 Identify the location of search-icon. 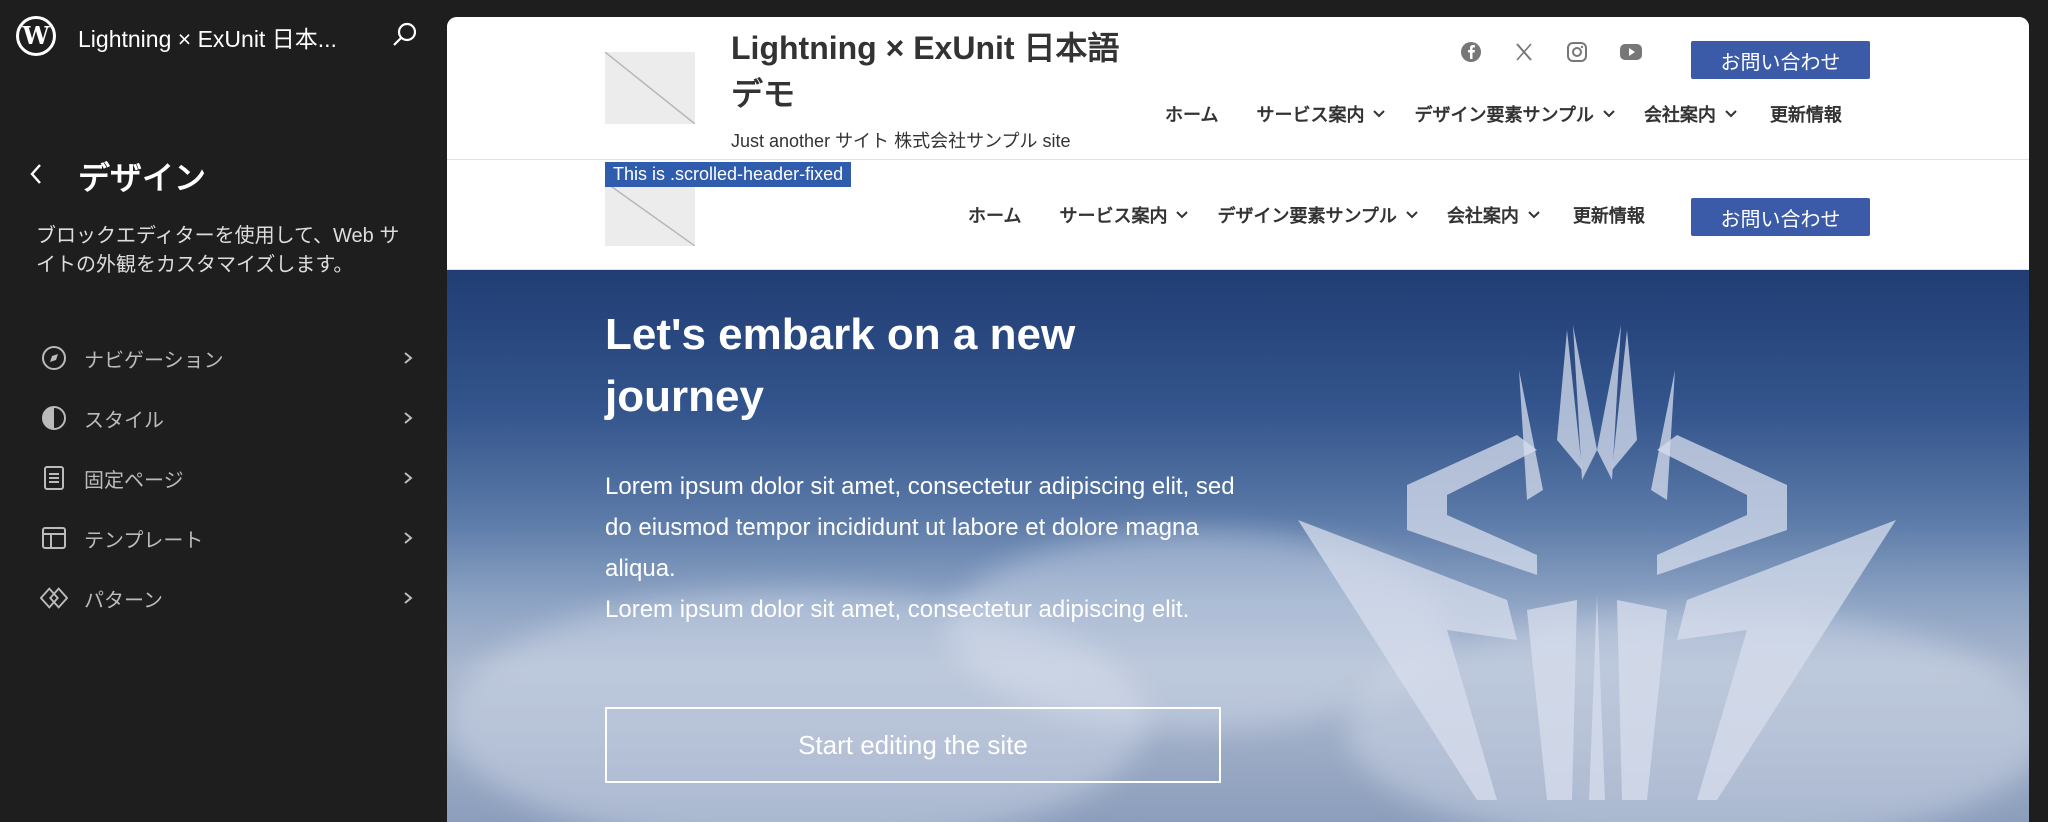
(405, 35).